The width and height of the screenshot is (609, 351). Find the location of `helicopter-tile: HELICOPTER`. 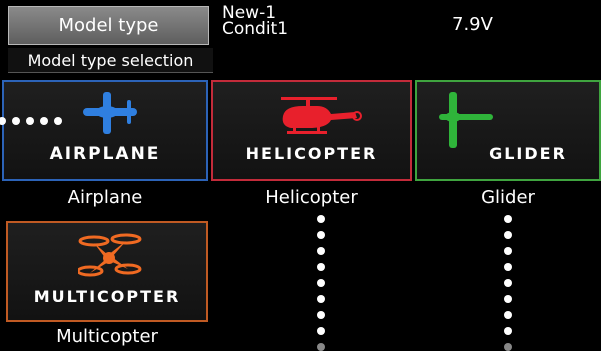

helicopter-tile: HELICOPTER is located at coordinates (311, 130).